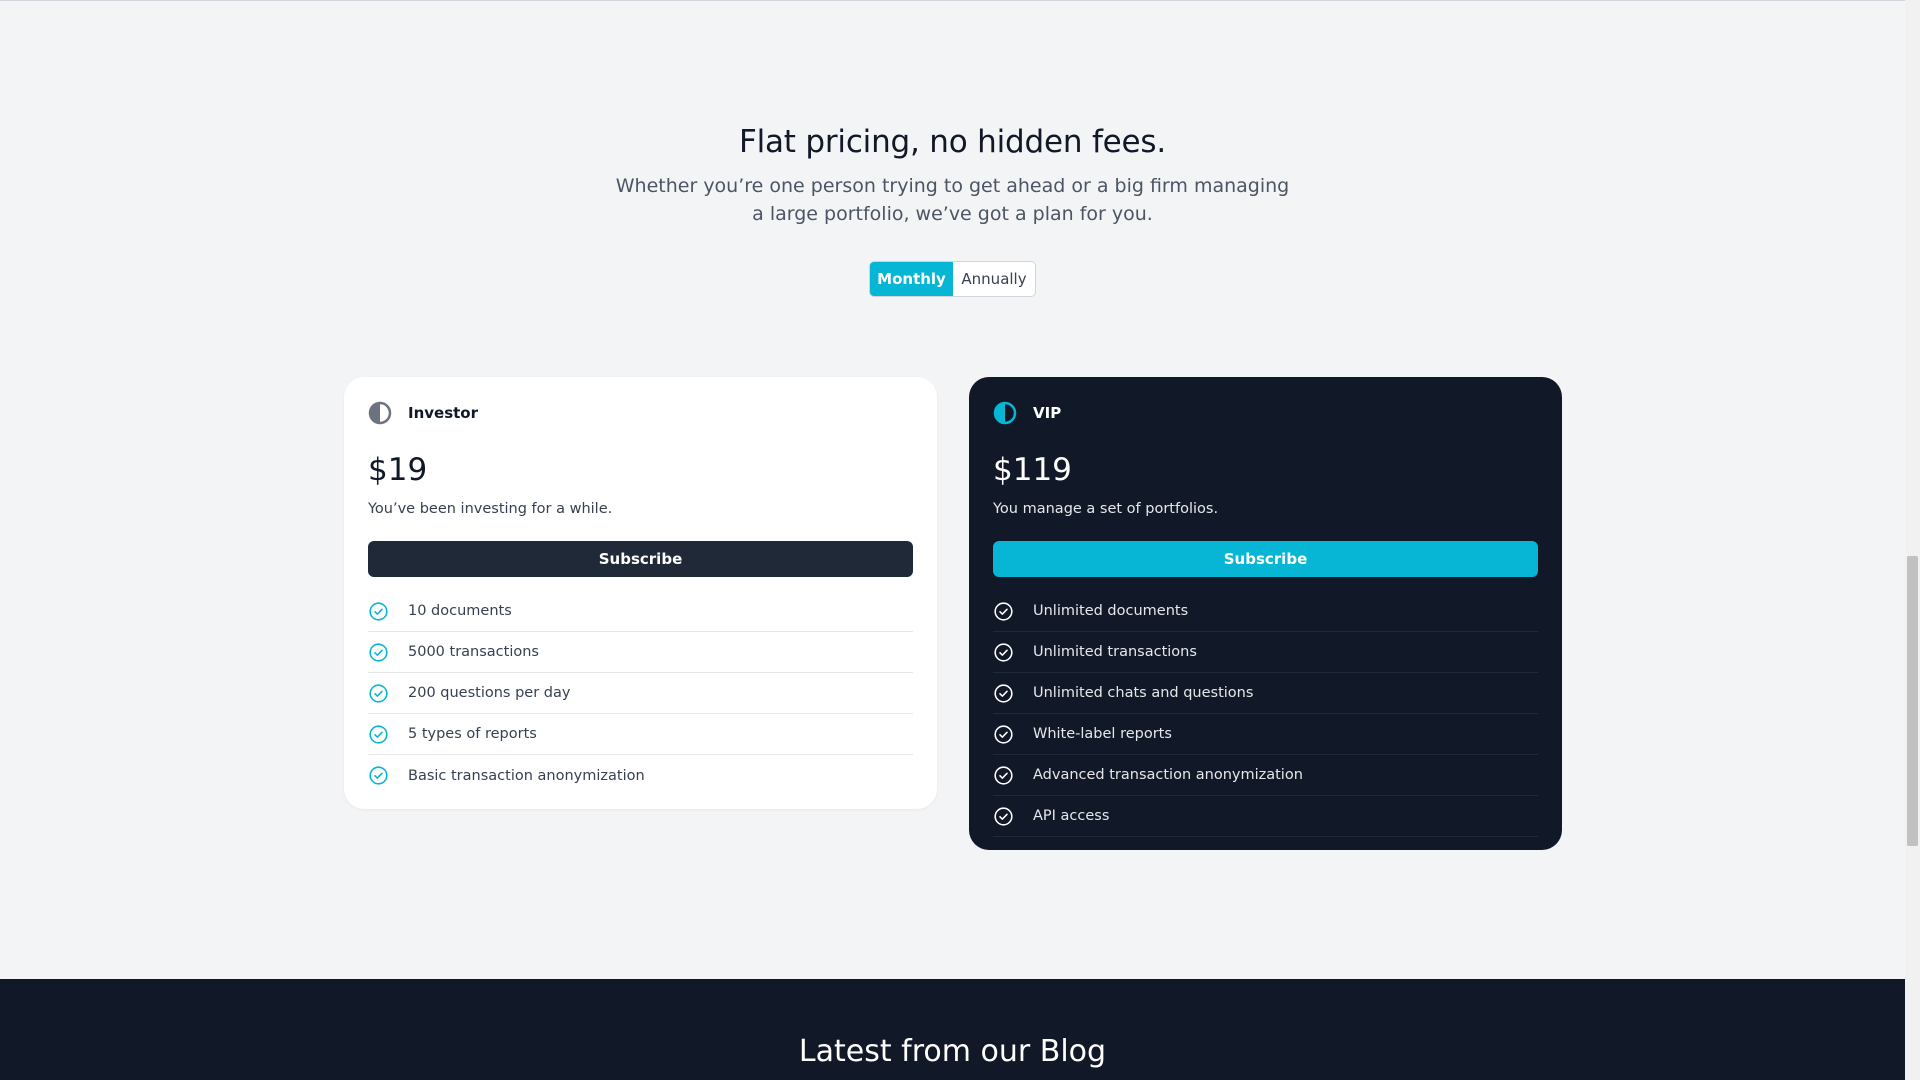  Describe the element at coordinates (1071, 816) in the screenshot. I see `feature-text: API access` at that location.